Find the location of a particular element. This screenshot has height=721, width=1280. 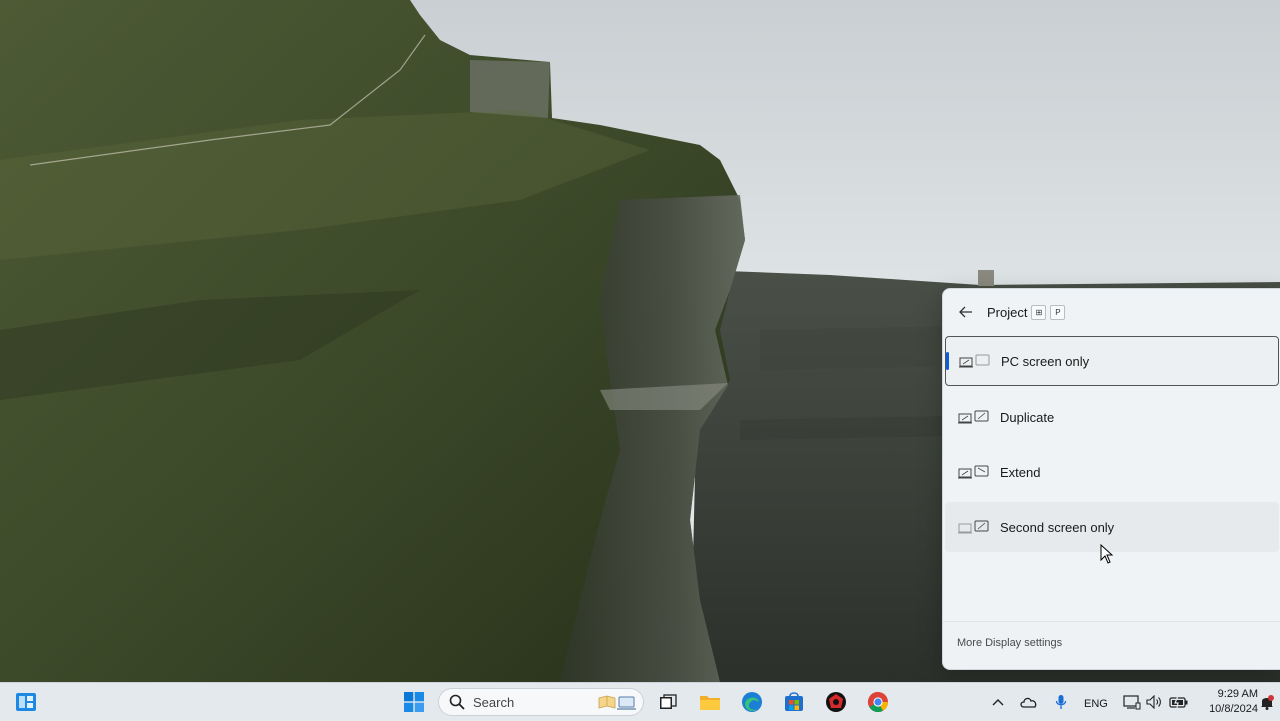

file-explorer-icon is located at coordinates (710, 702).